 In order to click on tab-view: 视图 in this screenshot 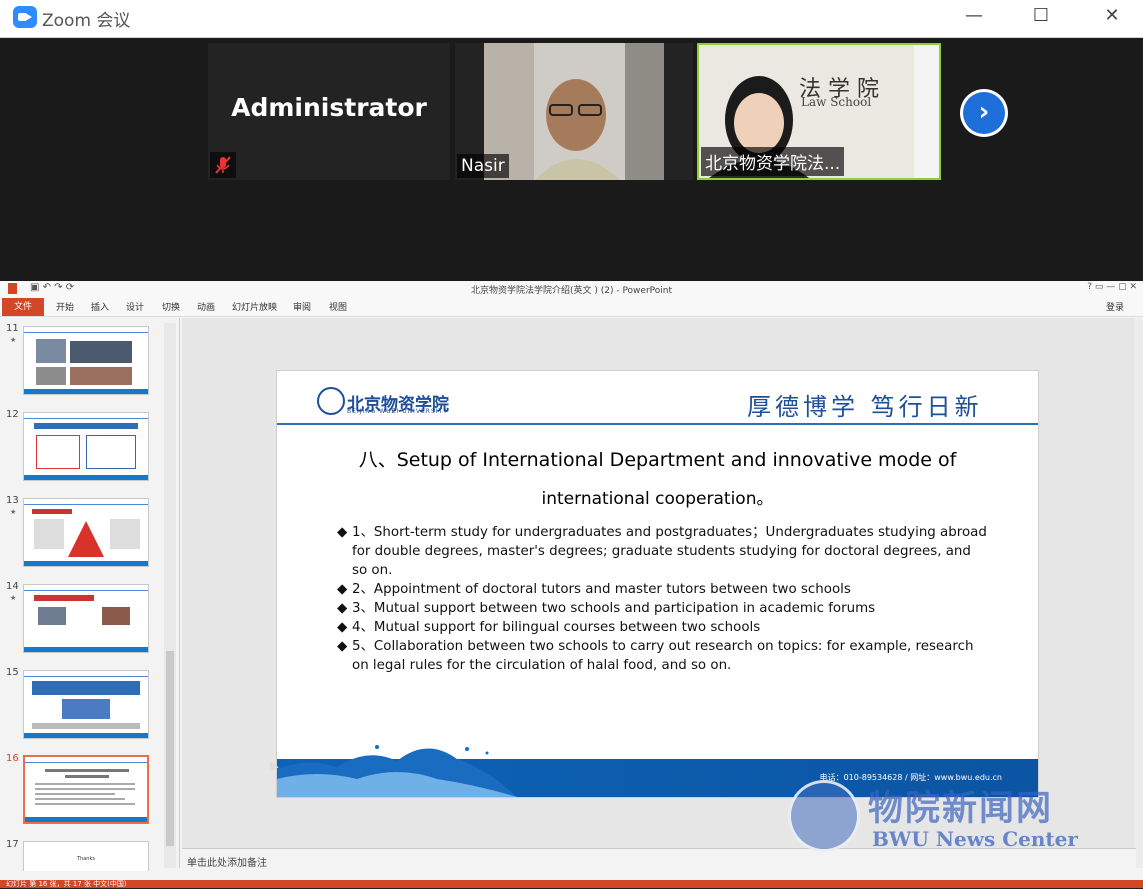, I will do `click(338, 306)`.